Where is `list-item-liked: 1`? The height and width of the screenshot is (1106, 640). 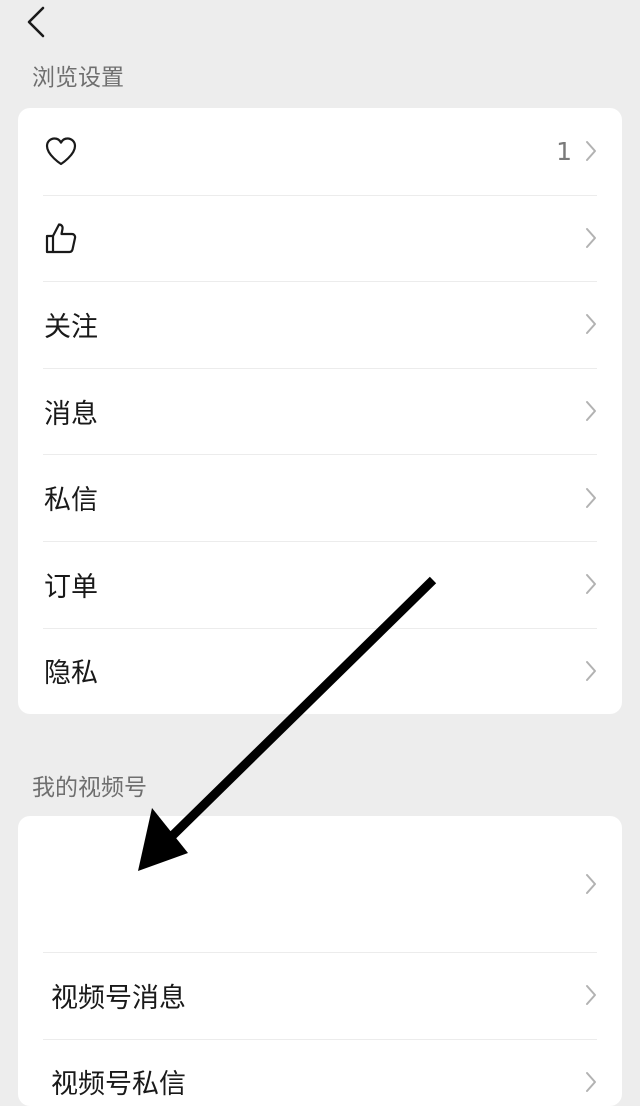 list-item-liked: 1 is located at coordinates (320, 151).